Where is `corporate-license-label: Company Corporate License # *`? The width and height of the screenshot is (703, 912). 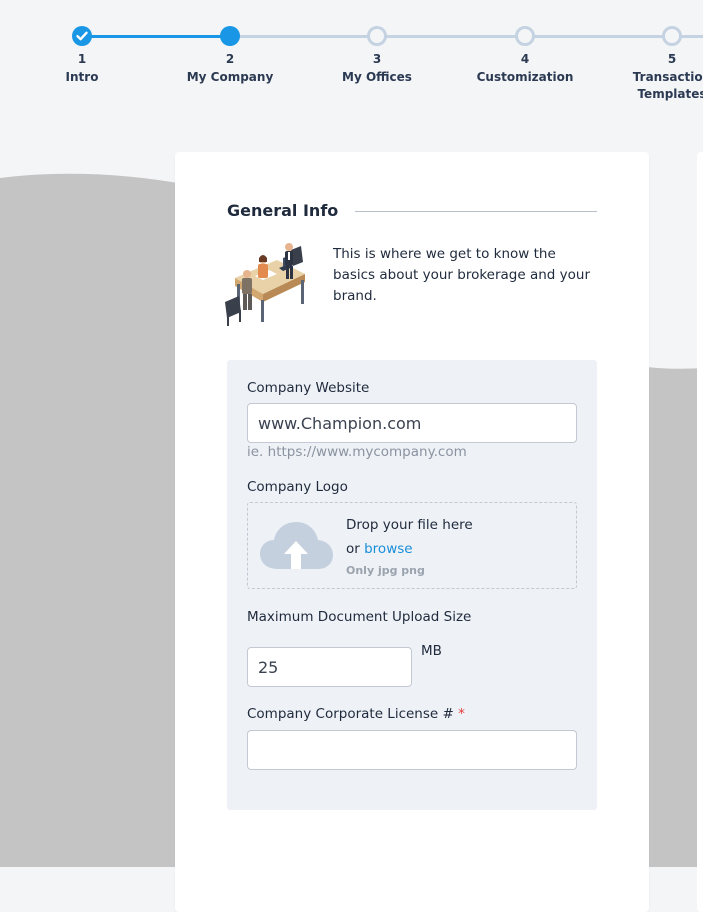
corporate-license-label: Company Corporate License # * is located at coordinates (356, 714).